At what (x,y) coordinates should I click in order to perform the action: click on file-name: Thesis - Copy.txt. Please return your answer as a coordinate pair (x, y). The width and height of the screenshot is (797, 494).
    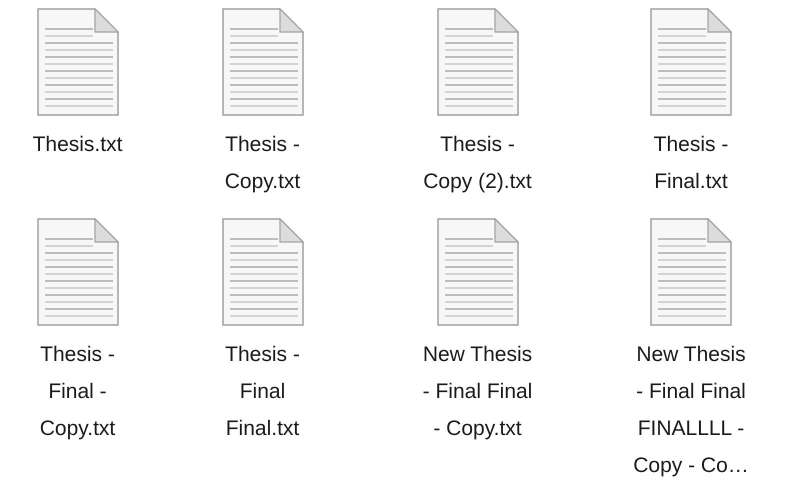
    Looking at the image, I should click on (262, 163).